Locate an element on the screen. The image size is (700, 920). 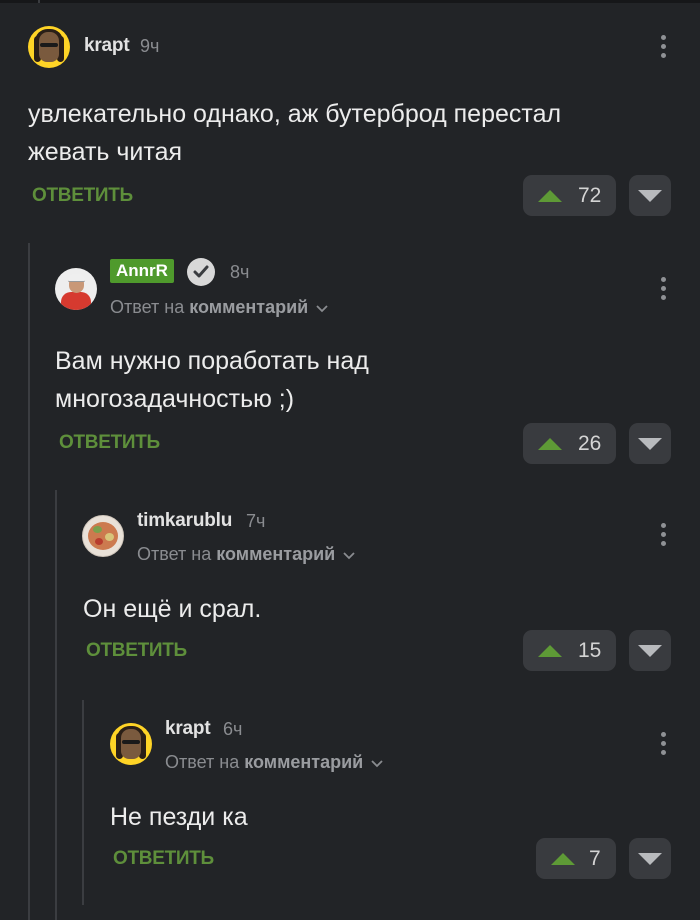
comment-time: 6ч is located at coordinates (233, 729).